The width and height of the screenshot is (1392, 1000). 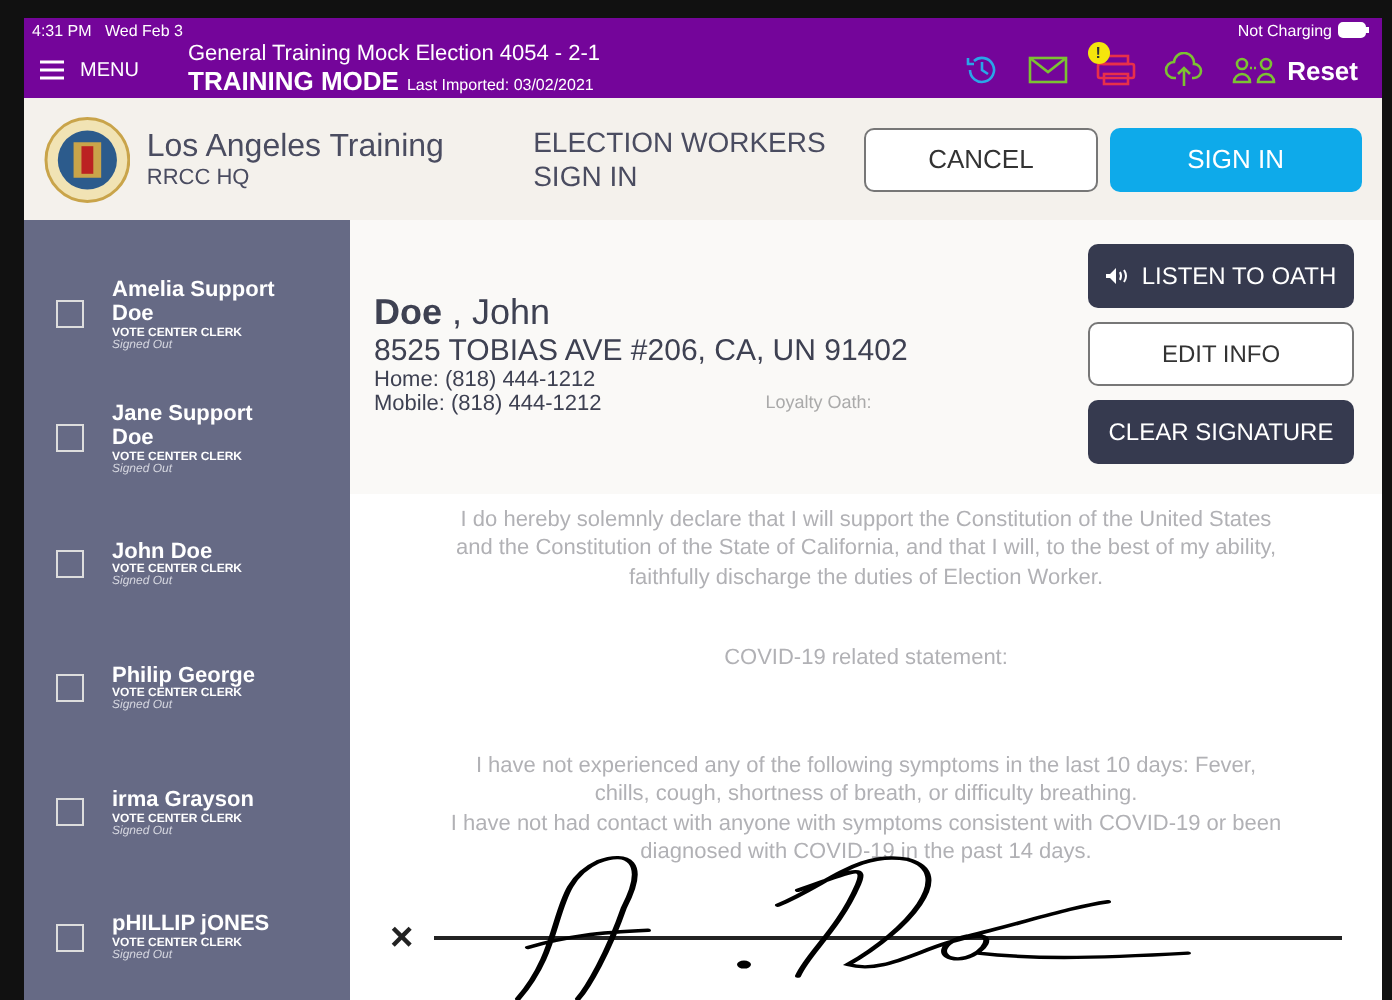 What do you see at coordinates (184, 800) in the screenshot?
I see `worker-name: irma Grayson` at bounding box center [184, 800].